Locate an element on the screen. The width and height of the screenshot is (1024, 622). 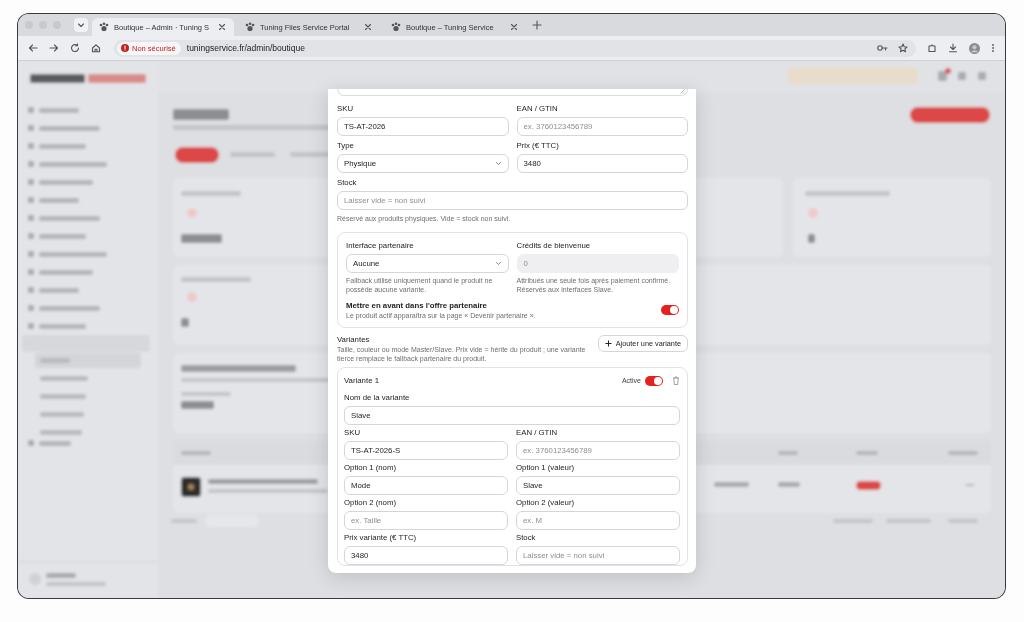
resize-grip-icon is located at coordinates (682, 91).